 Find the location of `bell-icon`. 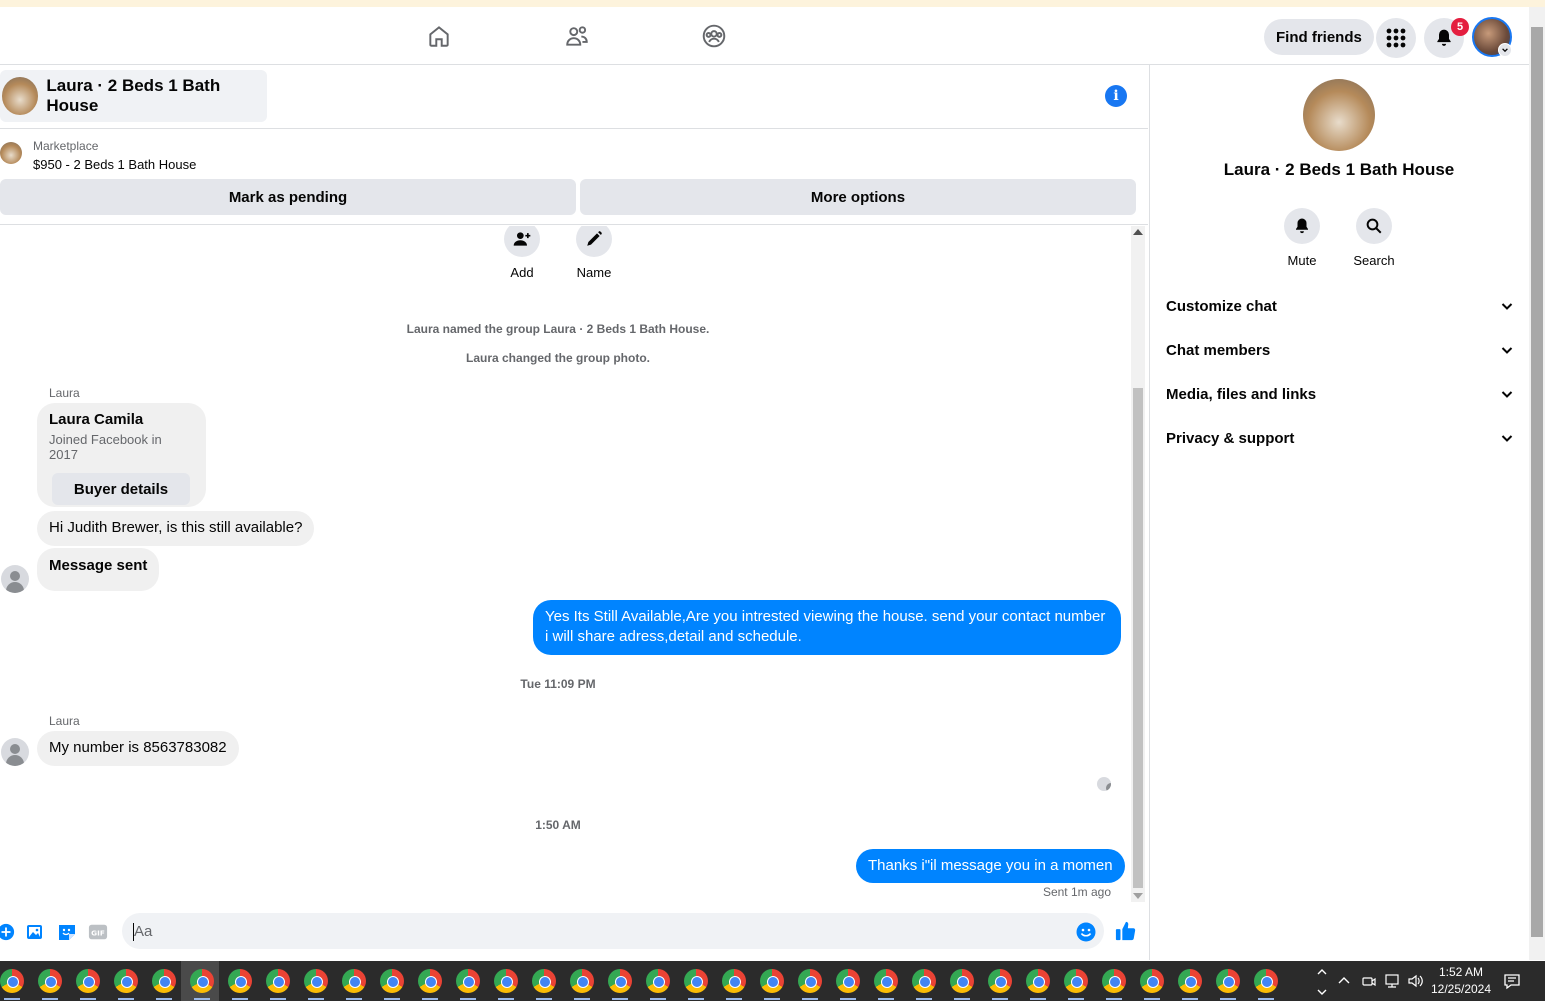

bell-icon is located at coordinates (1302, 226).